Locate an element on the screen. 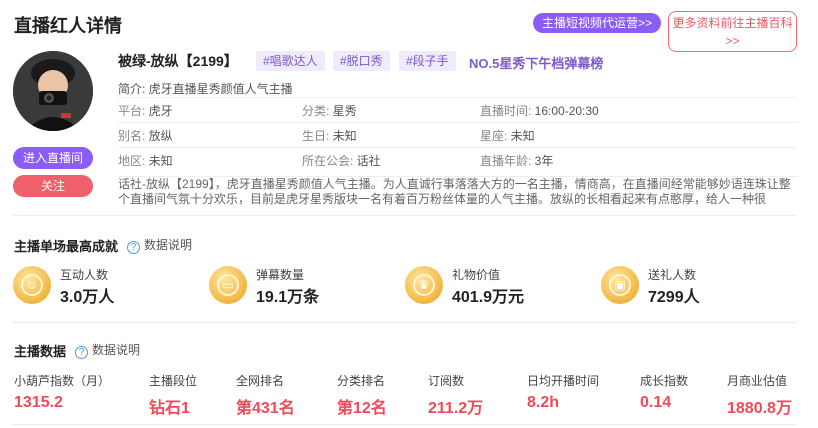  gift-icon: ▣ is located at coordinates (620, 285).